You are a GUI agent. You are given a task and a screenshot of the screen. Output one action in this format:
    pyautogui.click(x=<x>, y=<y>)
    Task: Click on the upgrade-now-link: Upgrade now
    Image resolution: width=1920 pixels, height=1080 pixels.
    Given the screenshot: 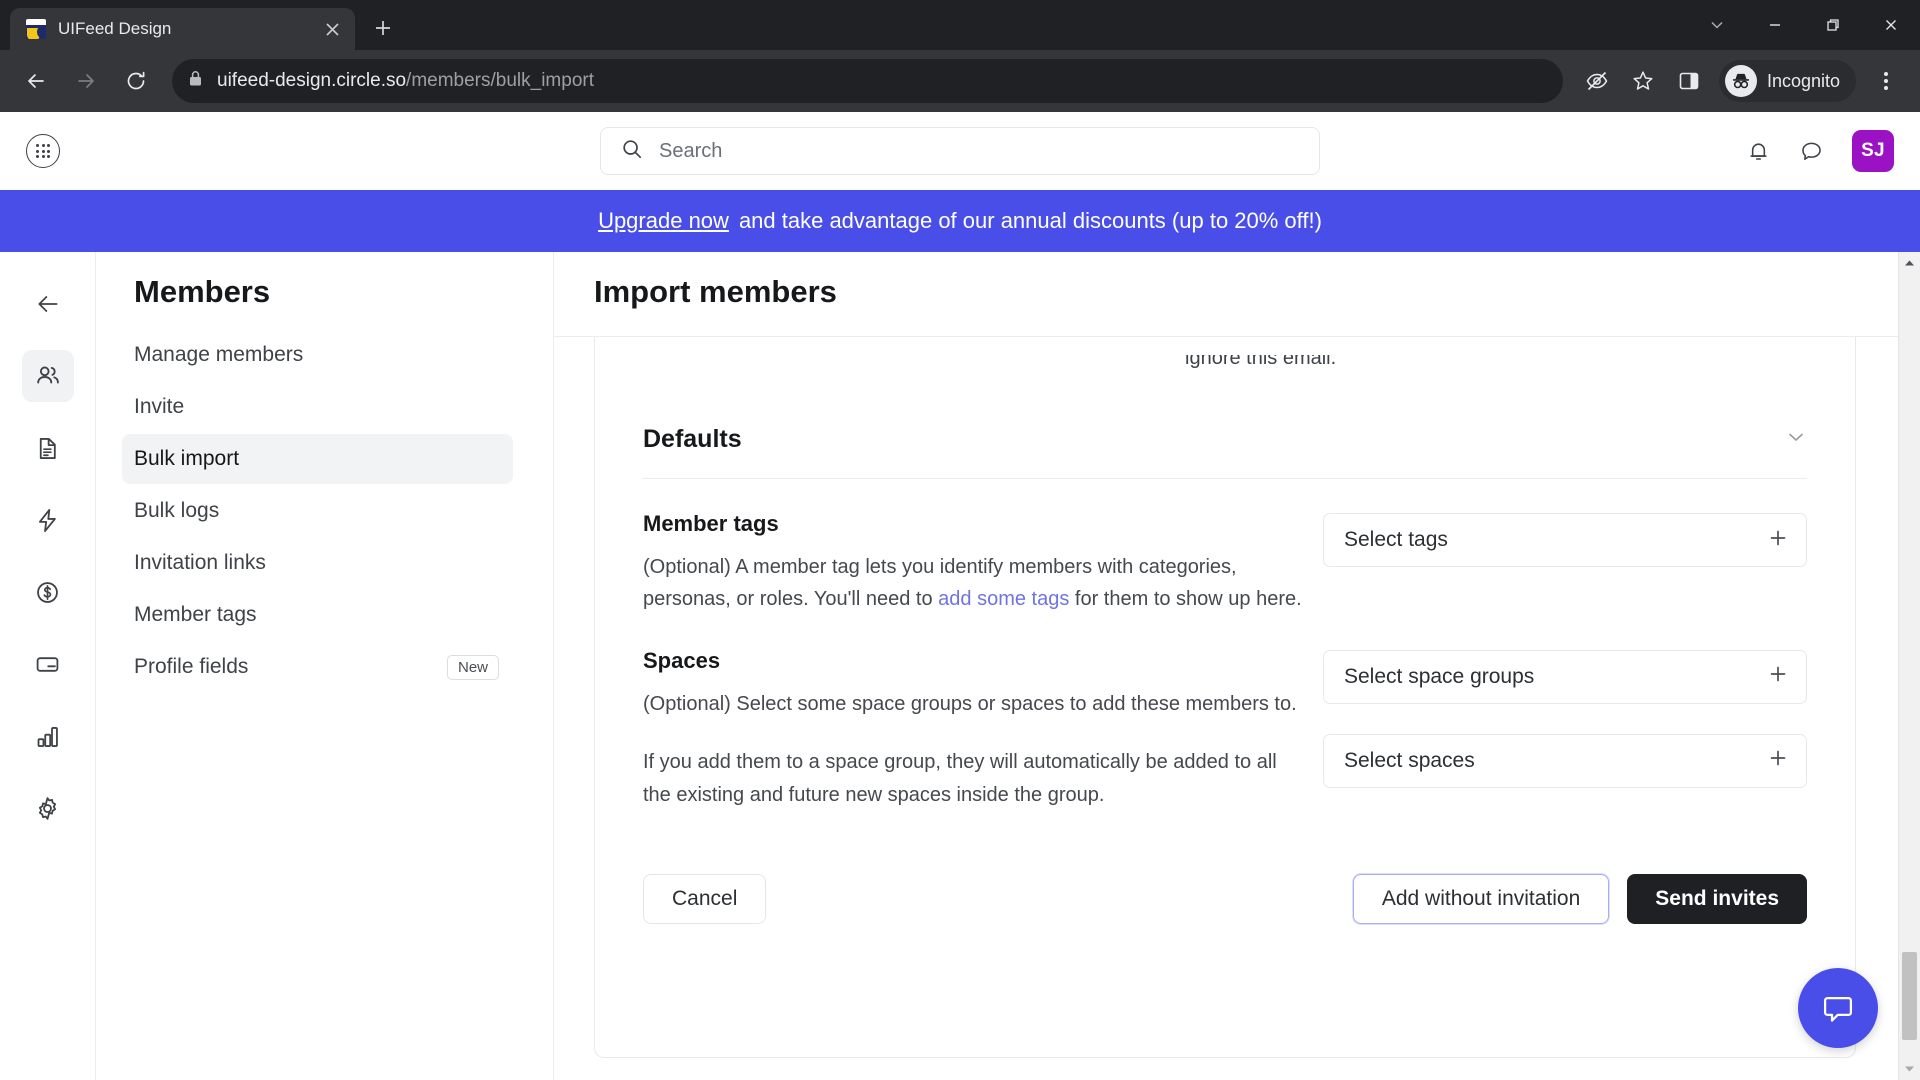 What is the action you would take?
    pyautogui.click(x=663, y=221)
    